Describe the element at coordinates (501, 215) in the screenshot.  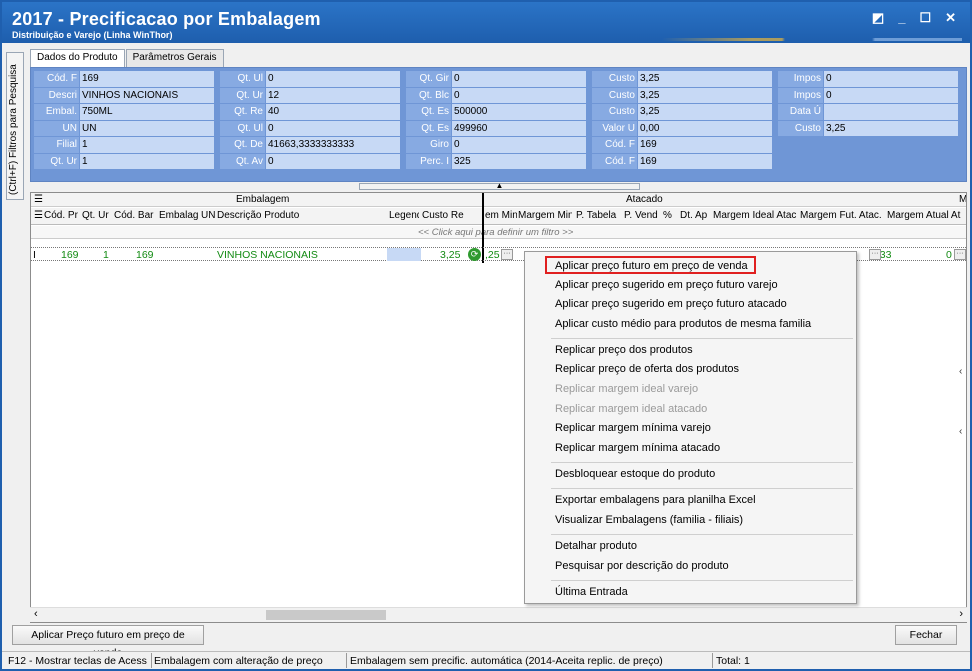
I see `col-margem-min-partial: em Min.` at that location.